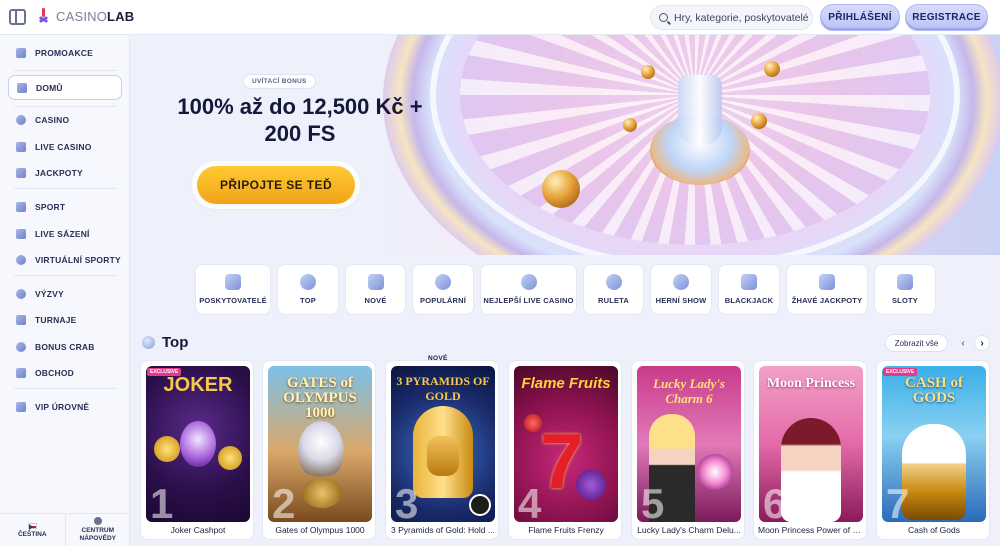  I want to click on sidebar-item-promoakce: PROMOAKCE, so click(65, 53).